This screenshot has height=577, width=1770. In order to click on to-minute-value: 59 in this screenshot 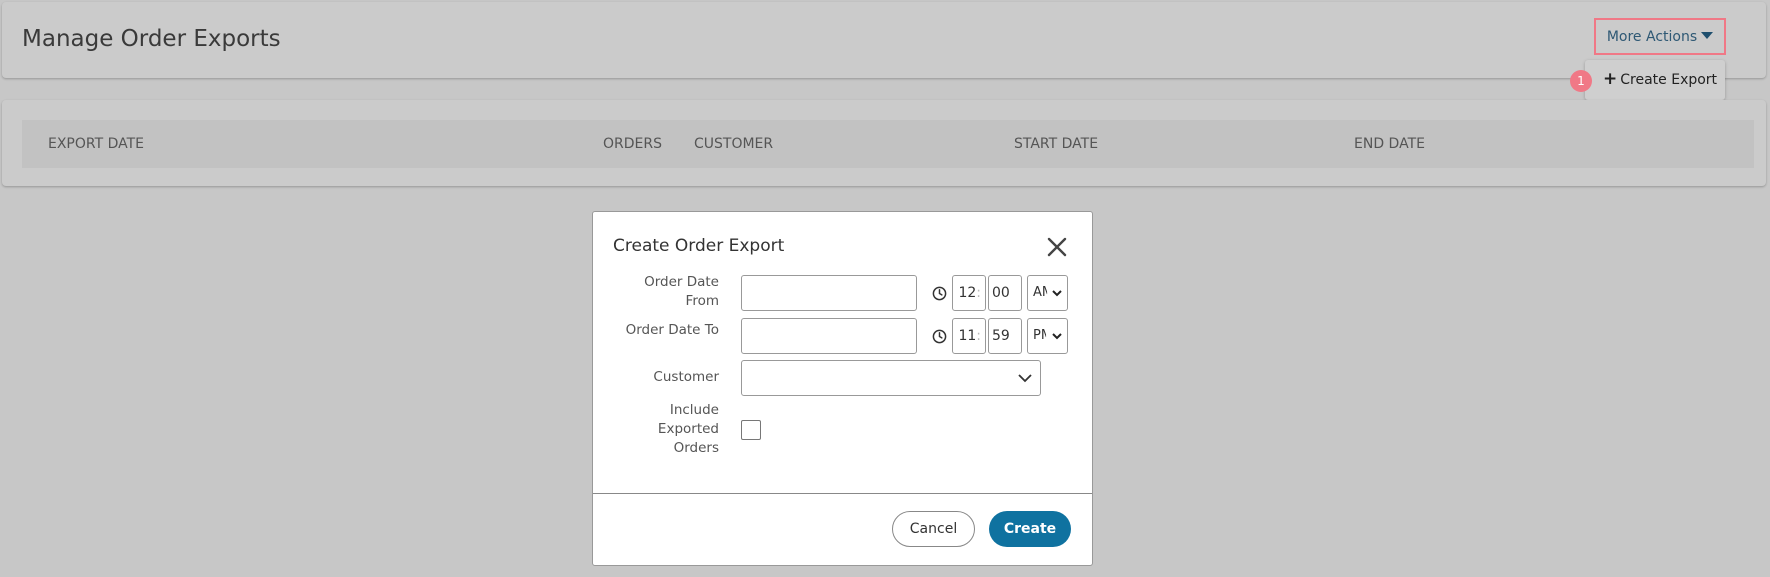, I will do `click(1001, 336)`.